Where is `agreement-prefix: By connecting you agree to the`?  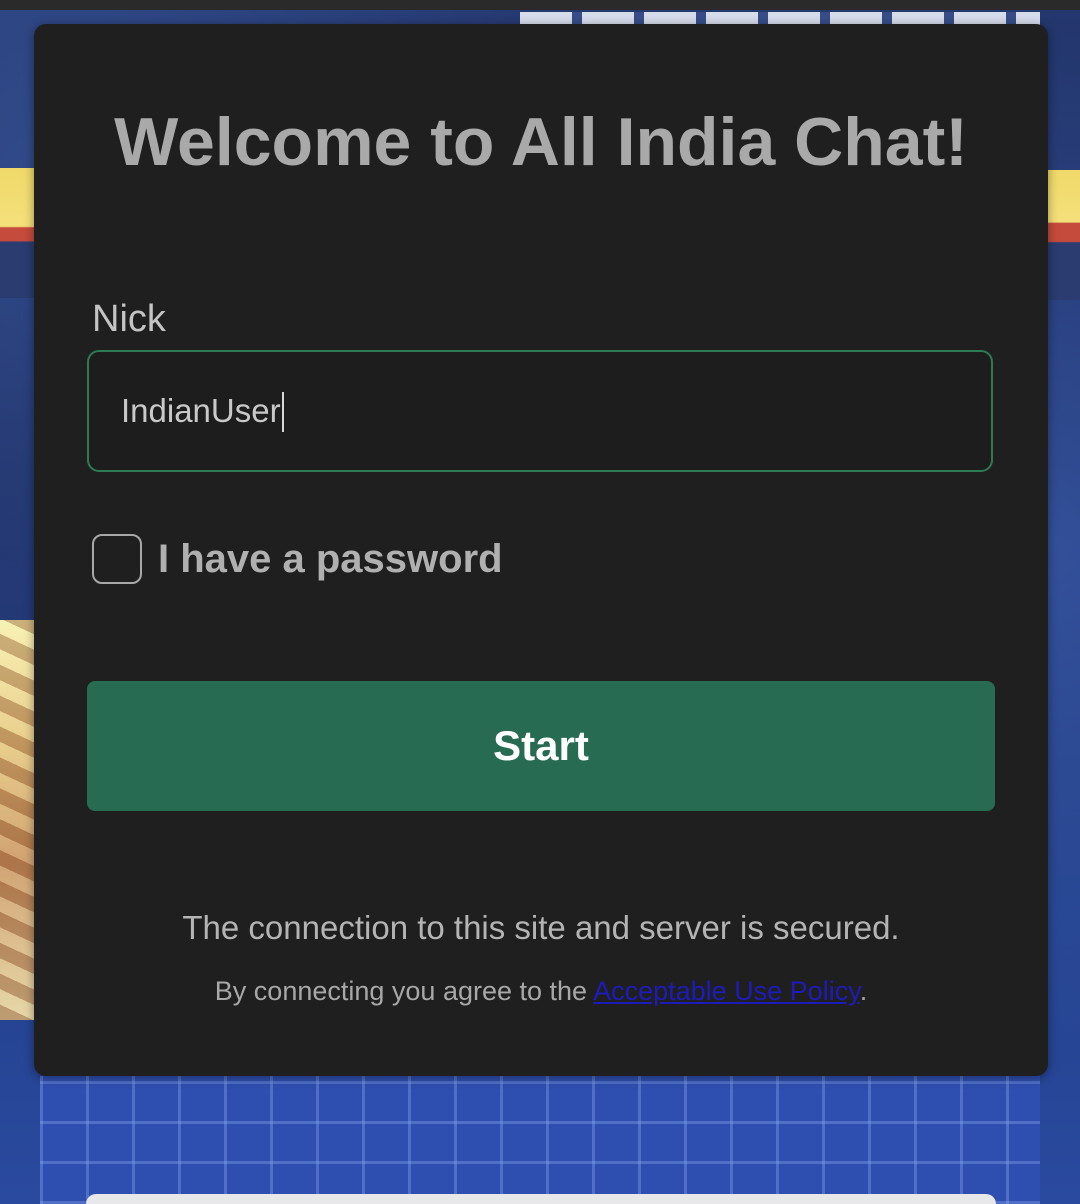 agreement-prefix: By connecting you agree to the is located at coordinates (404, 991).